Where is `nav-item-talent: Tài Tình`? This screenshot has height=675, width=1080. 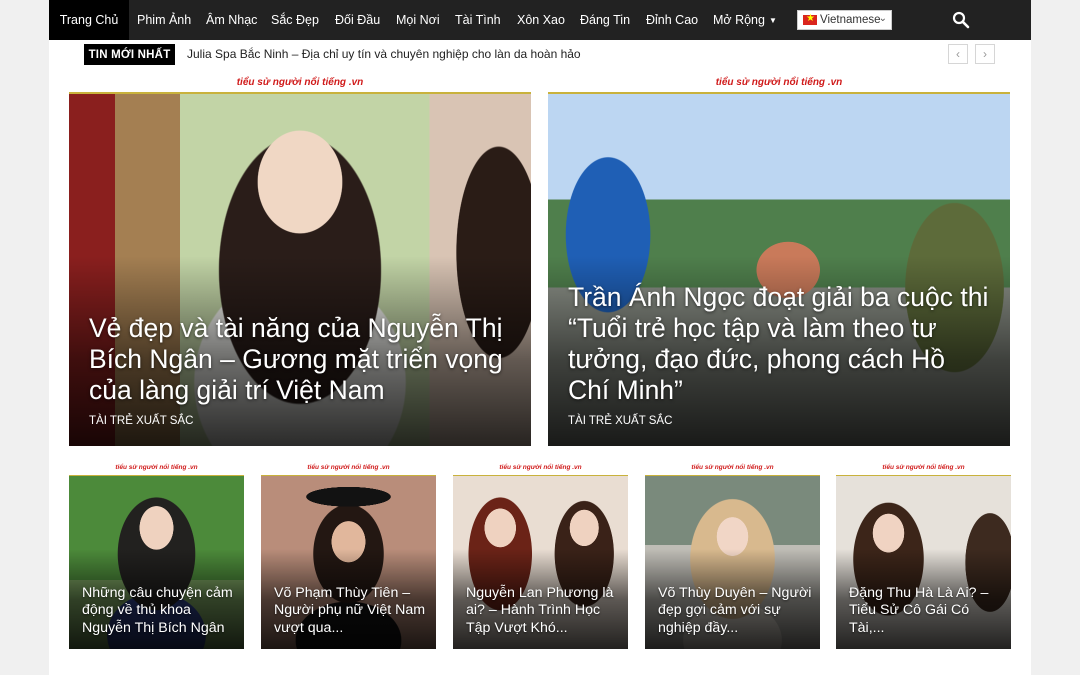 nav-item-talent: Tài Tình is located at coordinates (478, 20).